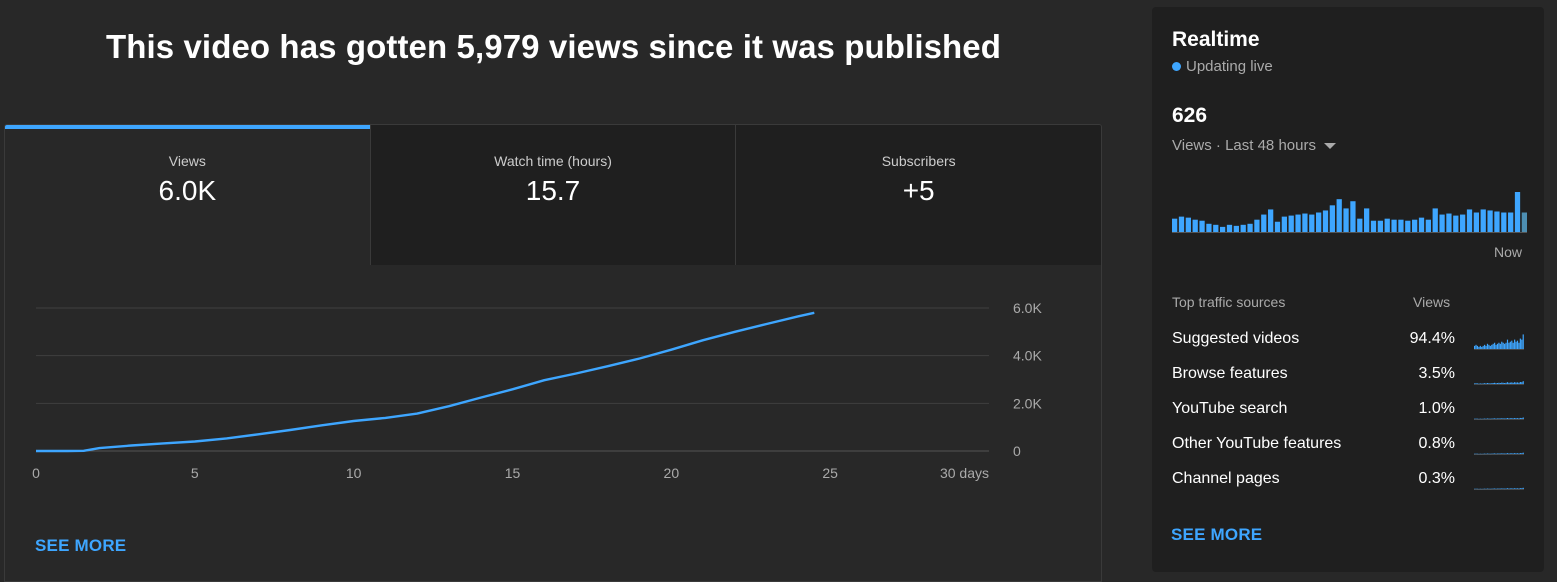  Describe the element at coordinates (1230, 373) in the screenshot. I see `traffic-source-name: Browse features` at that location.